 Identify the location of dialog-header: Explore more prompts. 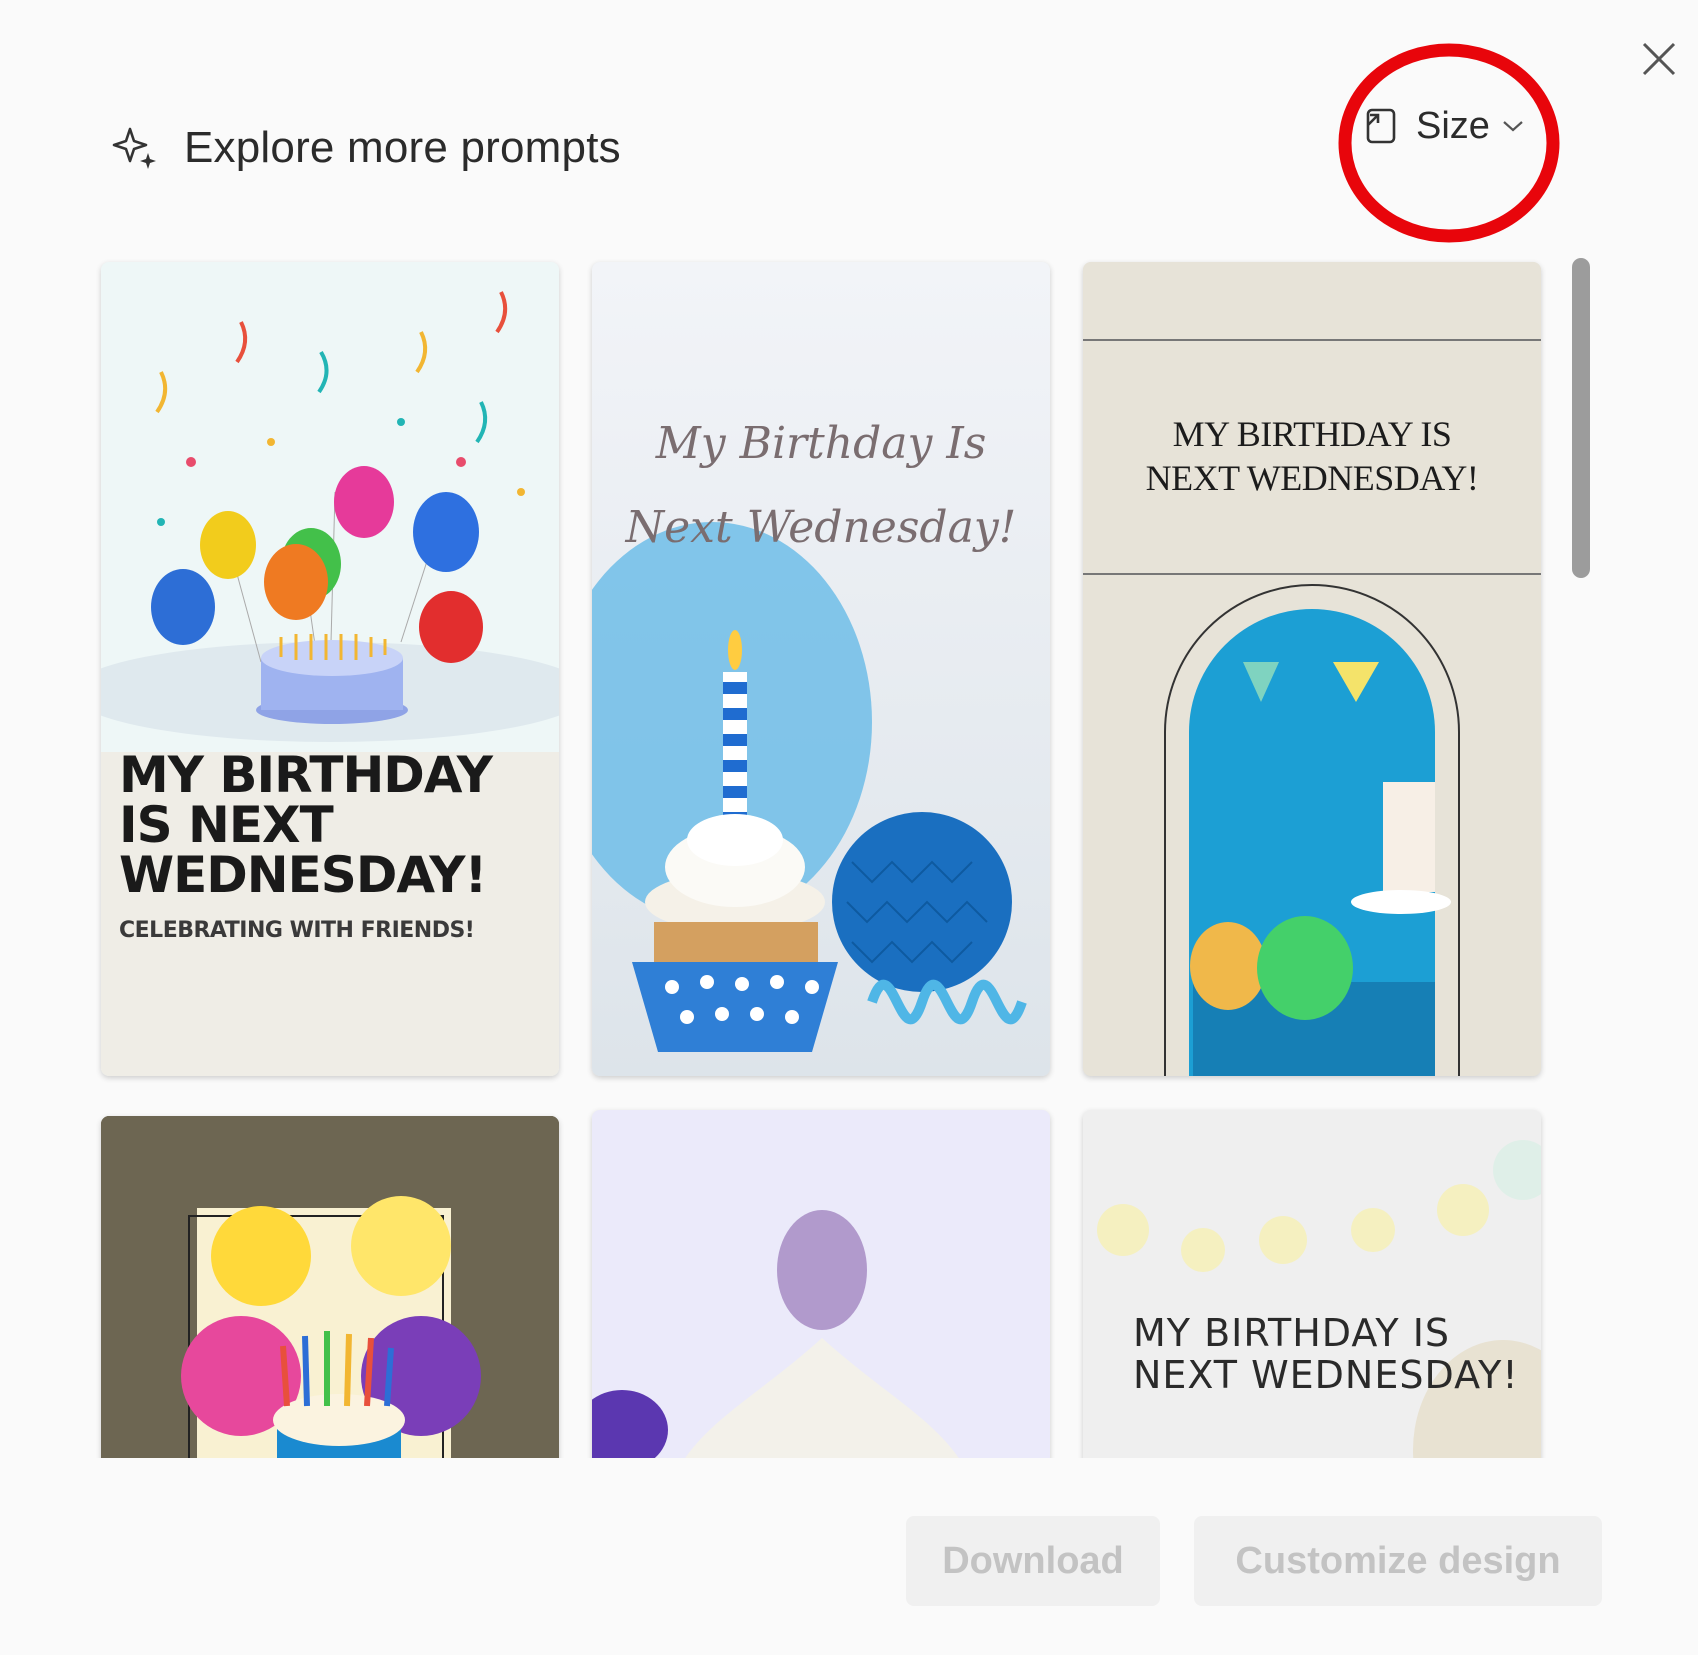
(366, 148).